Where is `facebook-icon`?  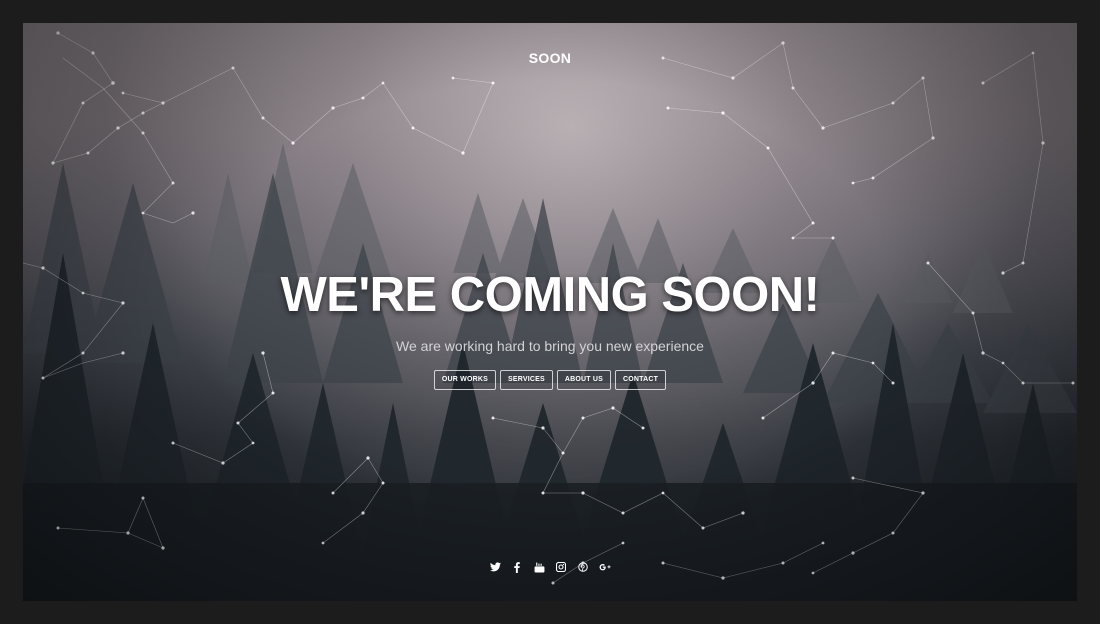
facebook-icon is located at coordinates (517, 567).